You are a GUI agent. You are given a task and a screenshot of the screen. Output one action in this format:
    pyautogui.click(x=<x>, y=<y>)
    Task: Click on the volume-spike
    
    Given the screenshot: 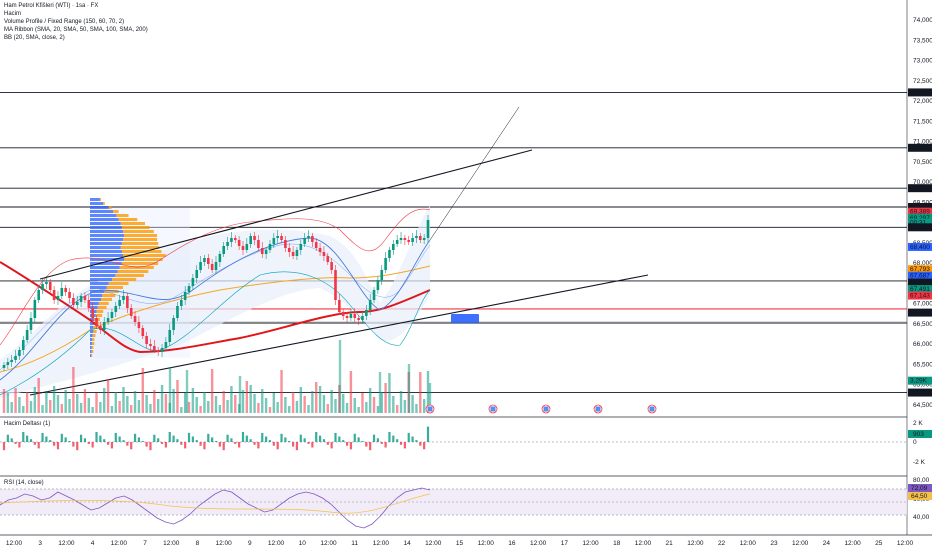 What is the action you would take?
    pyautogui.click(x=340, y=376)
    